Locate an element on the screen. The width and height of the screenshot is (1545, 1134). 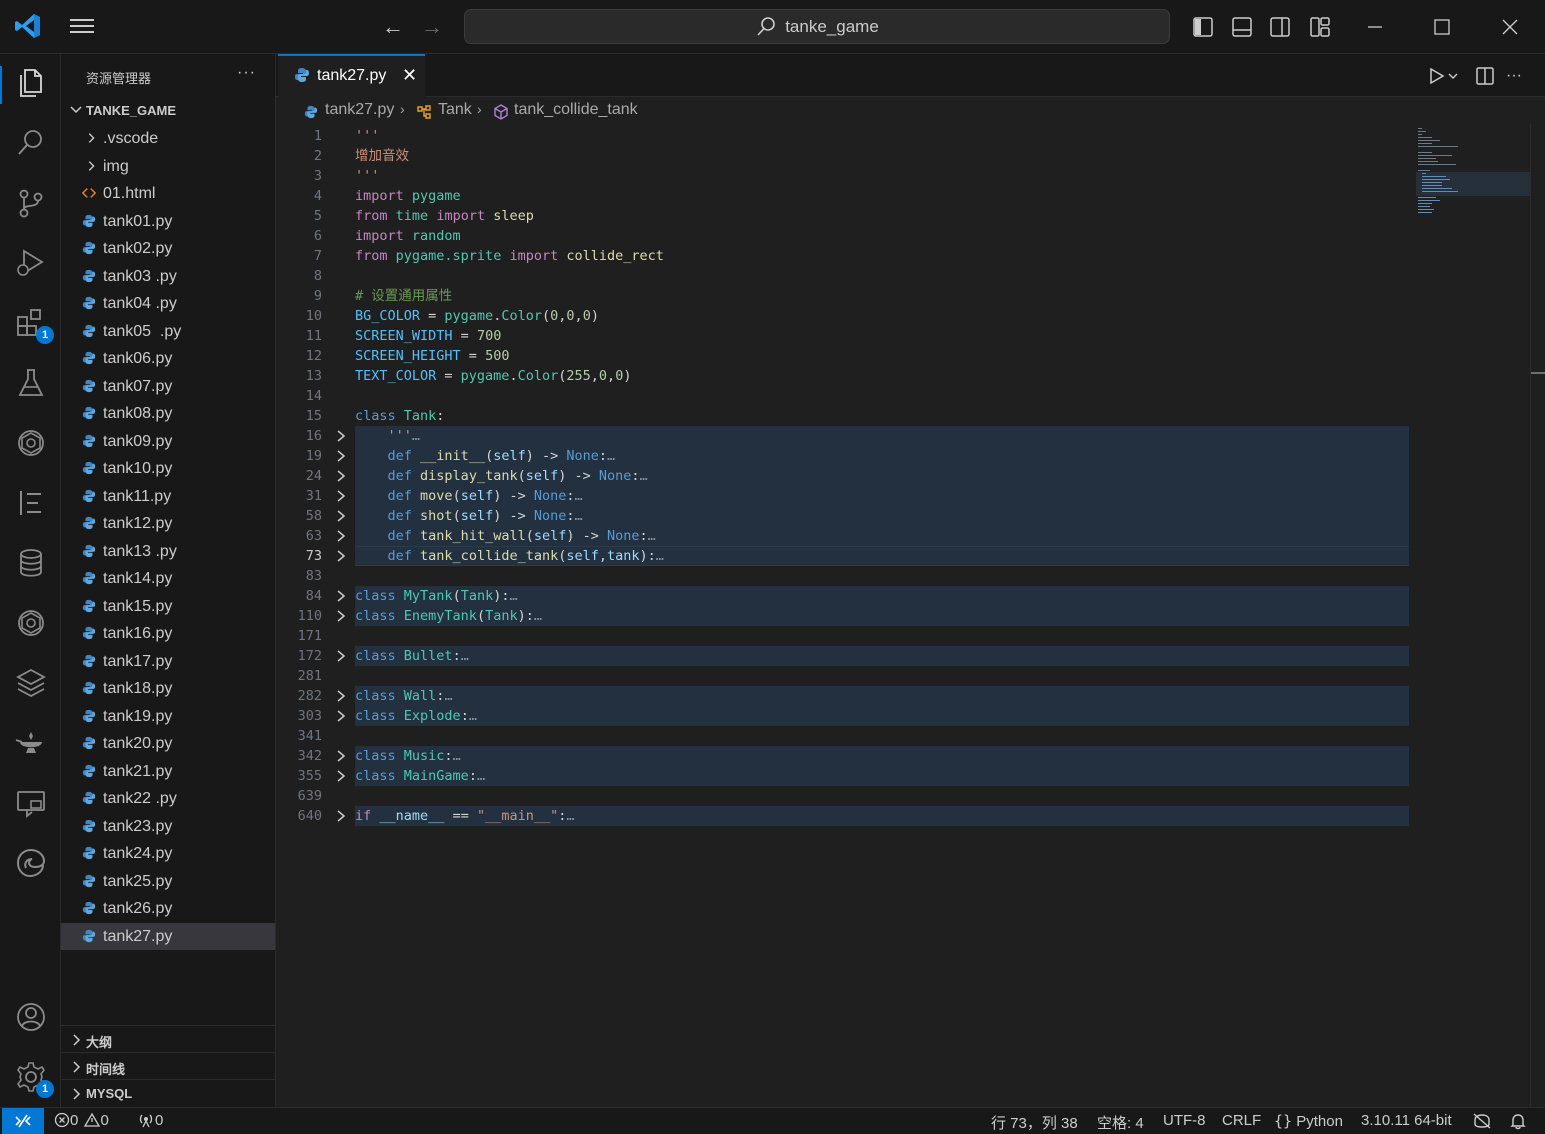
breadcrumb-class: Tank is located at coordinates (455, 110).